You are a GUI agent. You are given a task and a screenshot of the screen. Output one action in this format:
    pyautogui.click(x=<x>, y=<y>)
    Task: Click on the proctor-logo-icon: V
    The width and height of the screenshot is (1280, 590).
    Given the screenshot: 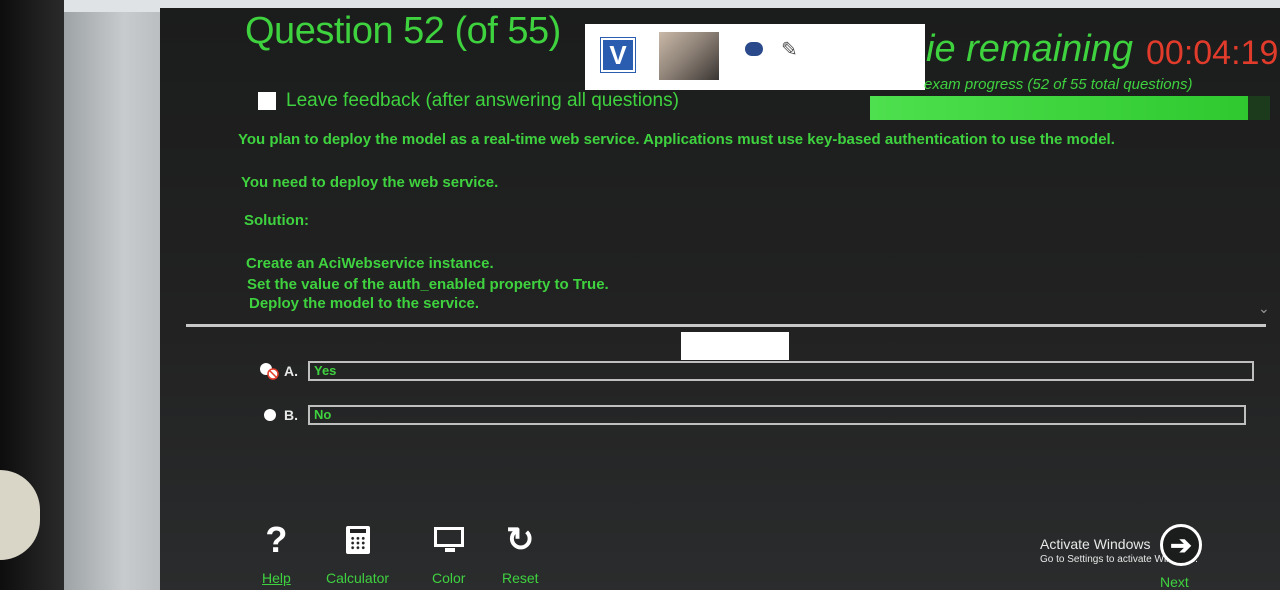 What is the action you would take?
    pyautogui.click(x=618, y=55)
    